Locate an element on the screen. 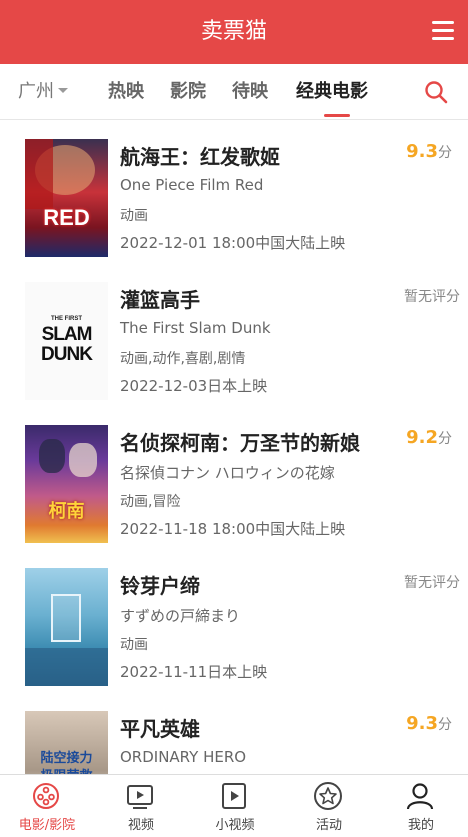 The width and height of the screenshot is (468, 837). city-selector: 广州 is located at coordinates (43, 92).